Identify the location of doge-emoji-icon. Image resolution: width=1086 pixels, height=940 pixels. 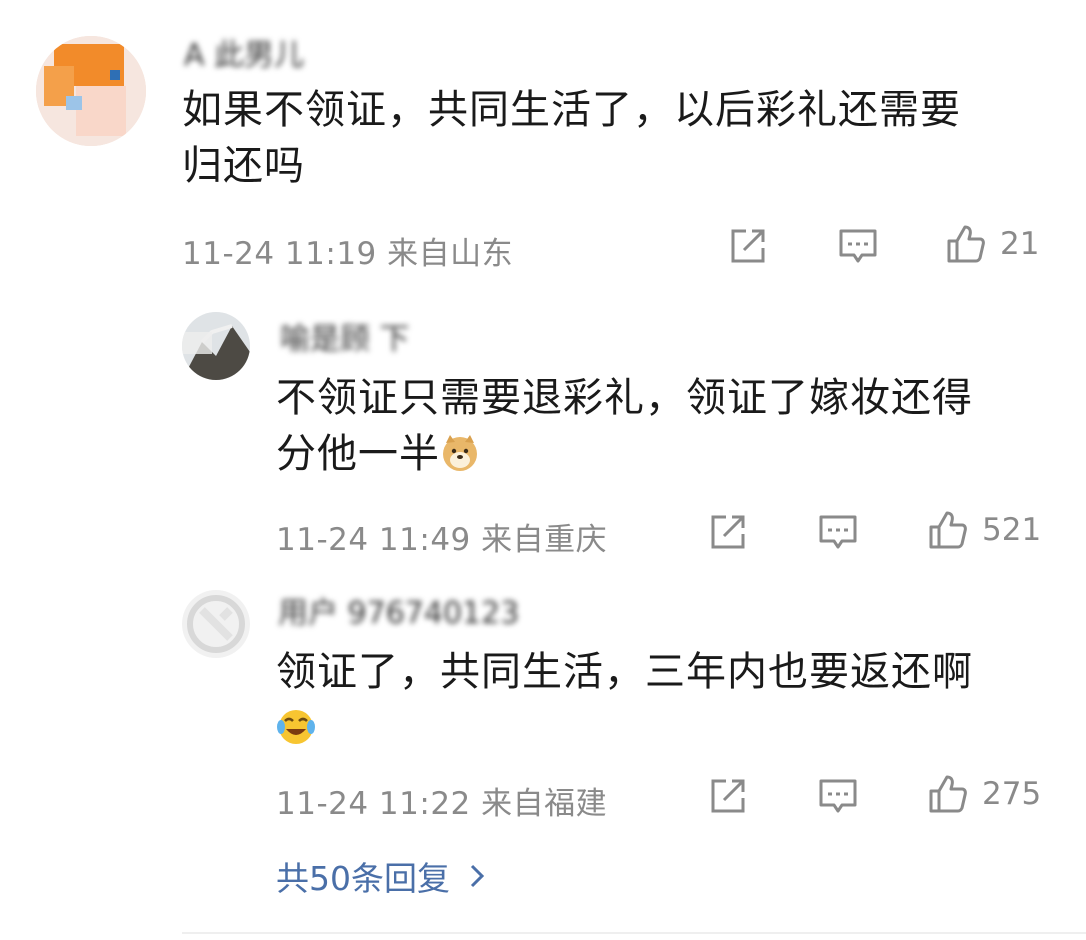
(460, 453).